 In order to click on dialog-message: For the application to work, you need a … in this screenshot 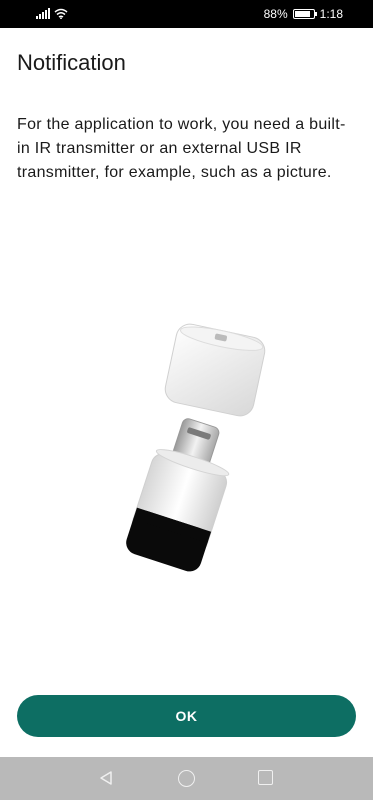, I will do `click(181, 148)`.